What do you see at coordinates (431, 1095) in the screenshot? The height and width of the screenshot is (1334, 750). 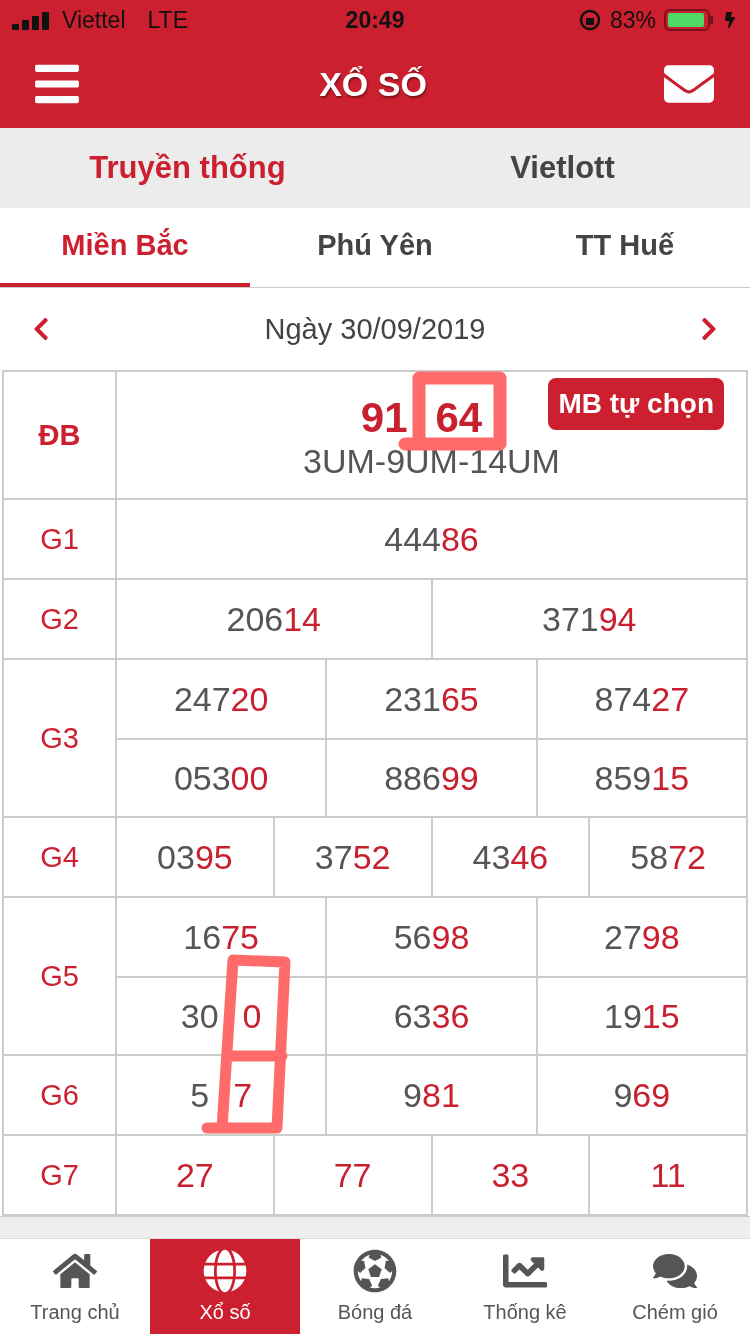 I see `prize-number: 981` at bounding box center [431, 1095].